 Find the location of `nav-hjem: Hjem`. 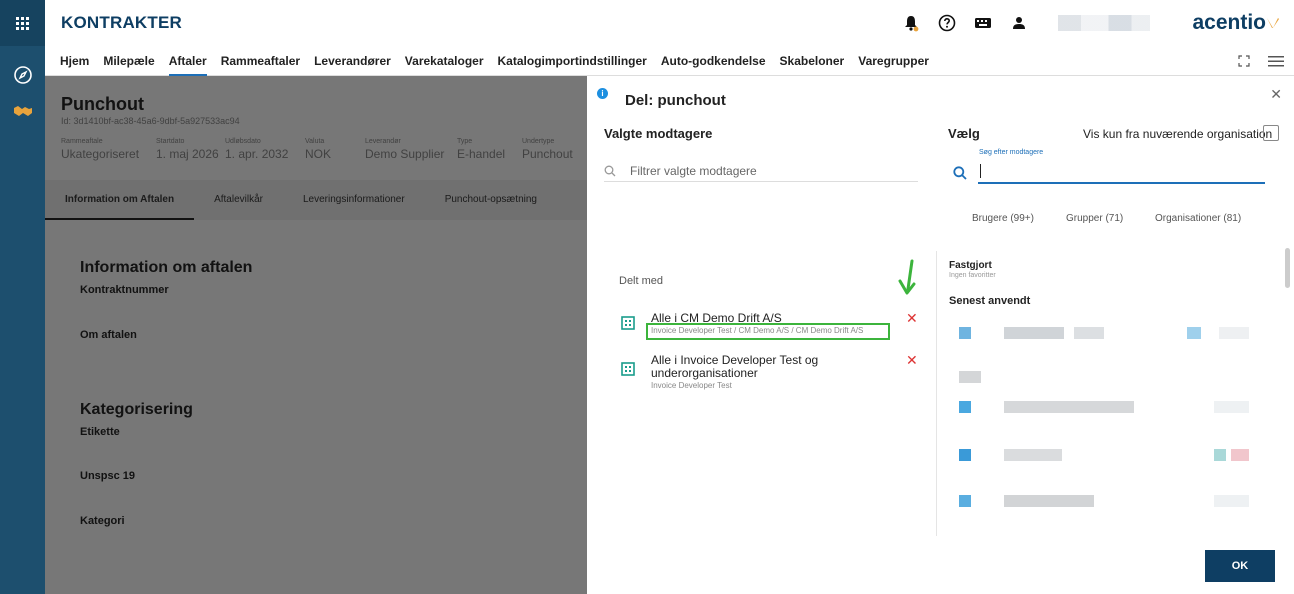

nav-hjem: Hjem is located at coordinates (74, 61).